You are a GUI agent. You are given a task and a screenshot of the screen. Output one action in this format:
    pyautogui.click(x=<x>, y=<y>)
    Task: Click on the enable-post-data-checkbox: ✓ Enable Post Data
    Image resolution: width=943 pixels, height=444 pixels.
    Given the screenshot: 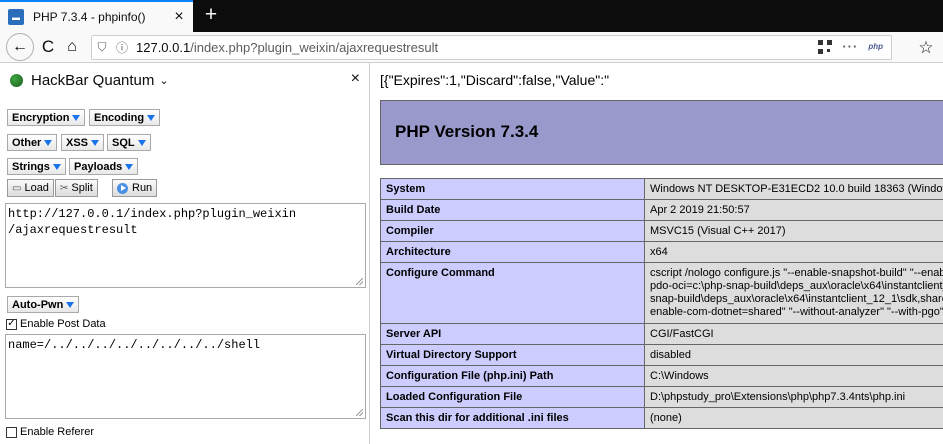 What is the action you would take?
    pyautogui.click(x=56, y=324)
    